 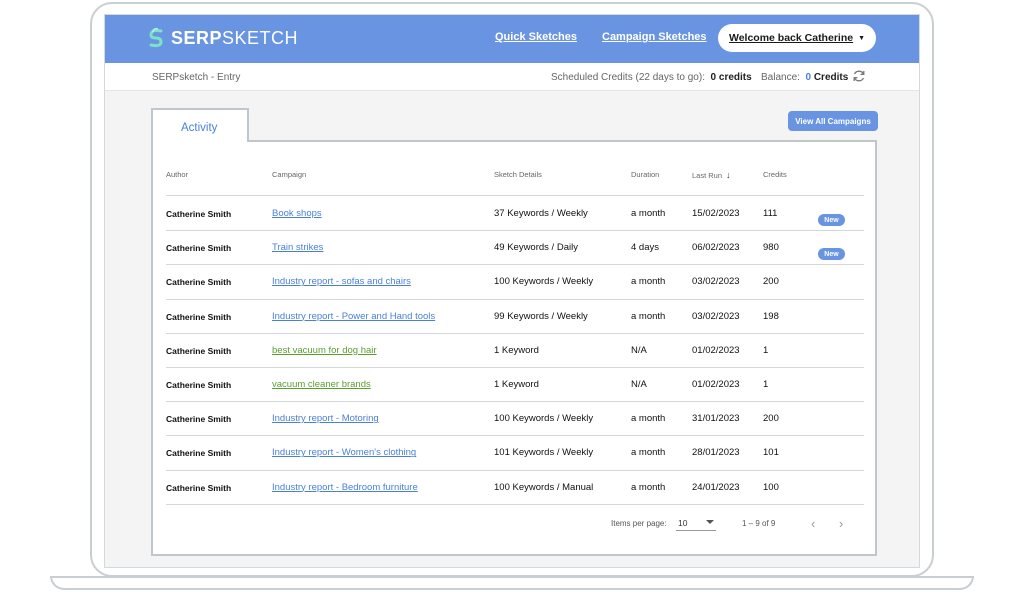 I want to click on cell-lastrun: 24/01/2023, so click(x=716, y=487).